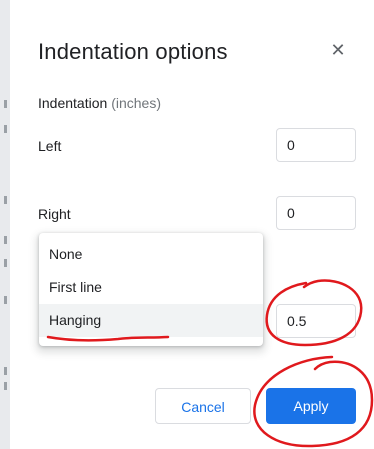  Describe the element at coordinates (316, 321) in the screenshot. I see `special-indent-input` at that location.